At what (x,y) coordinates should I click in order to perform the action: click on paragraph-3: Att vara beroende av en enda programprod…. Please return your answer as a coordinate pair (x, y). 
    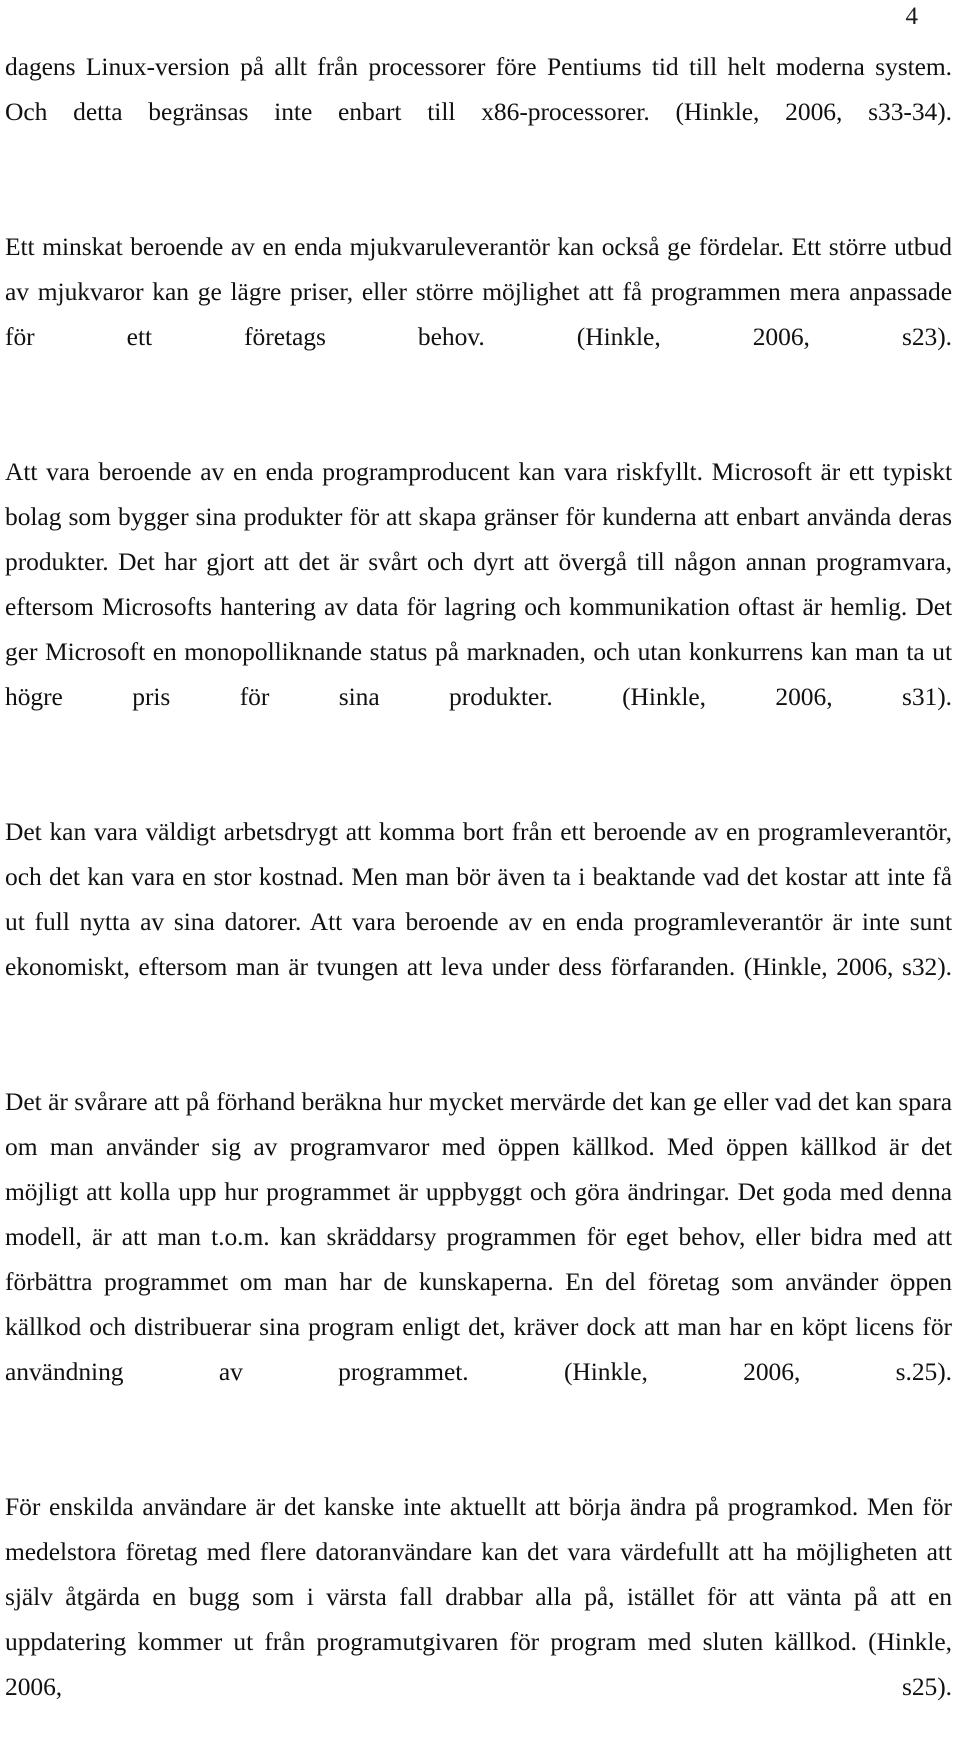
    Looking at the image, I should click on (478, 584).